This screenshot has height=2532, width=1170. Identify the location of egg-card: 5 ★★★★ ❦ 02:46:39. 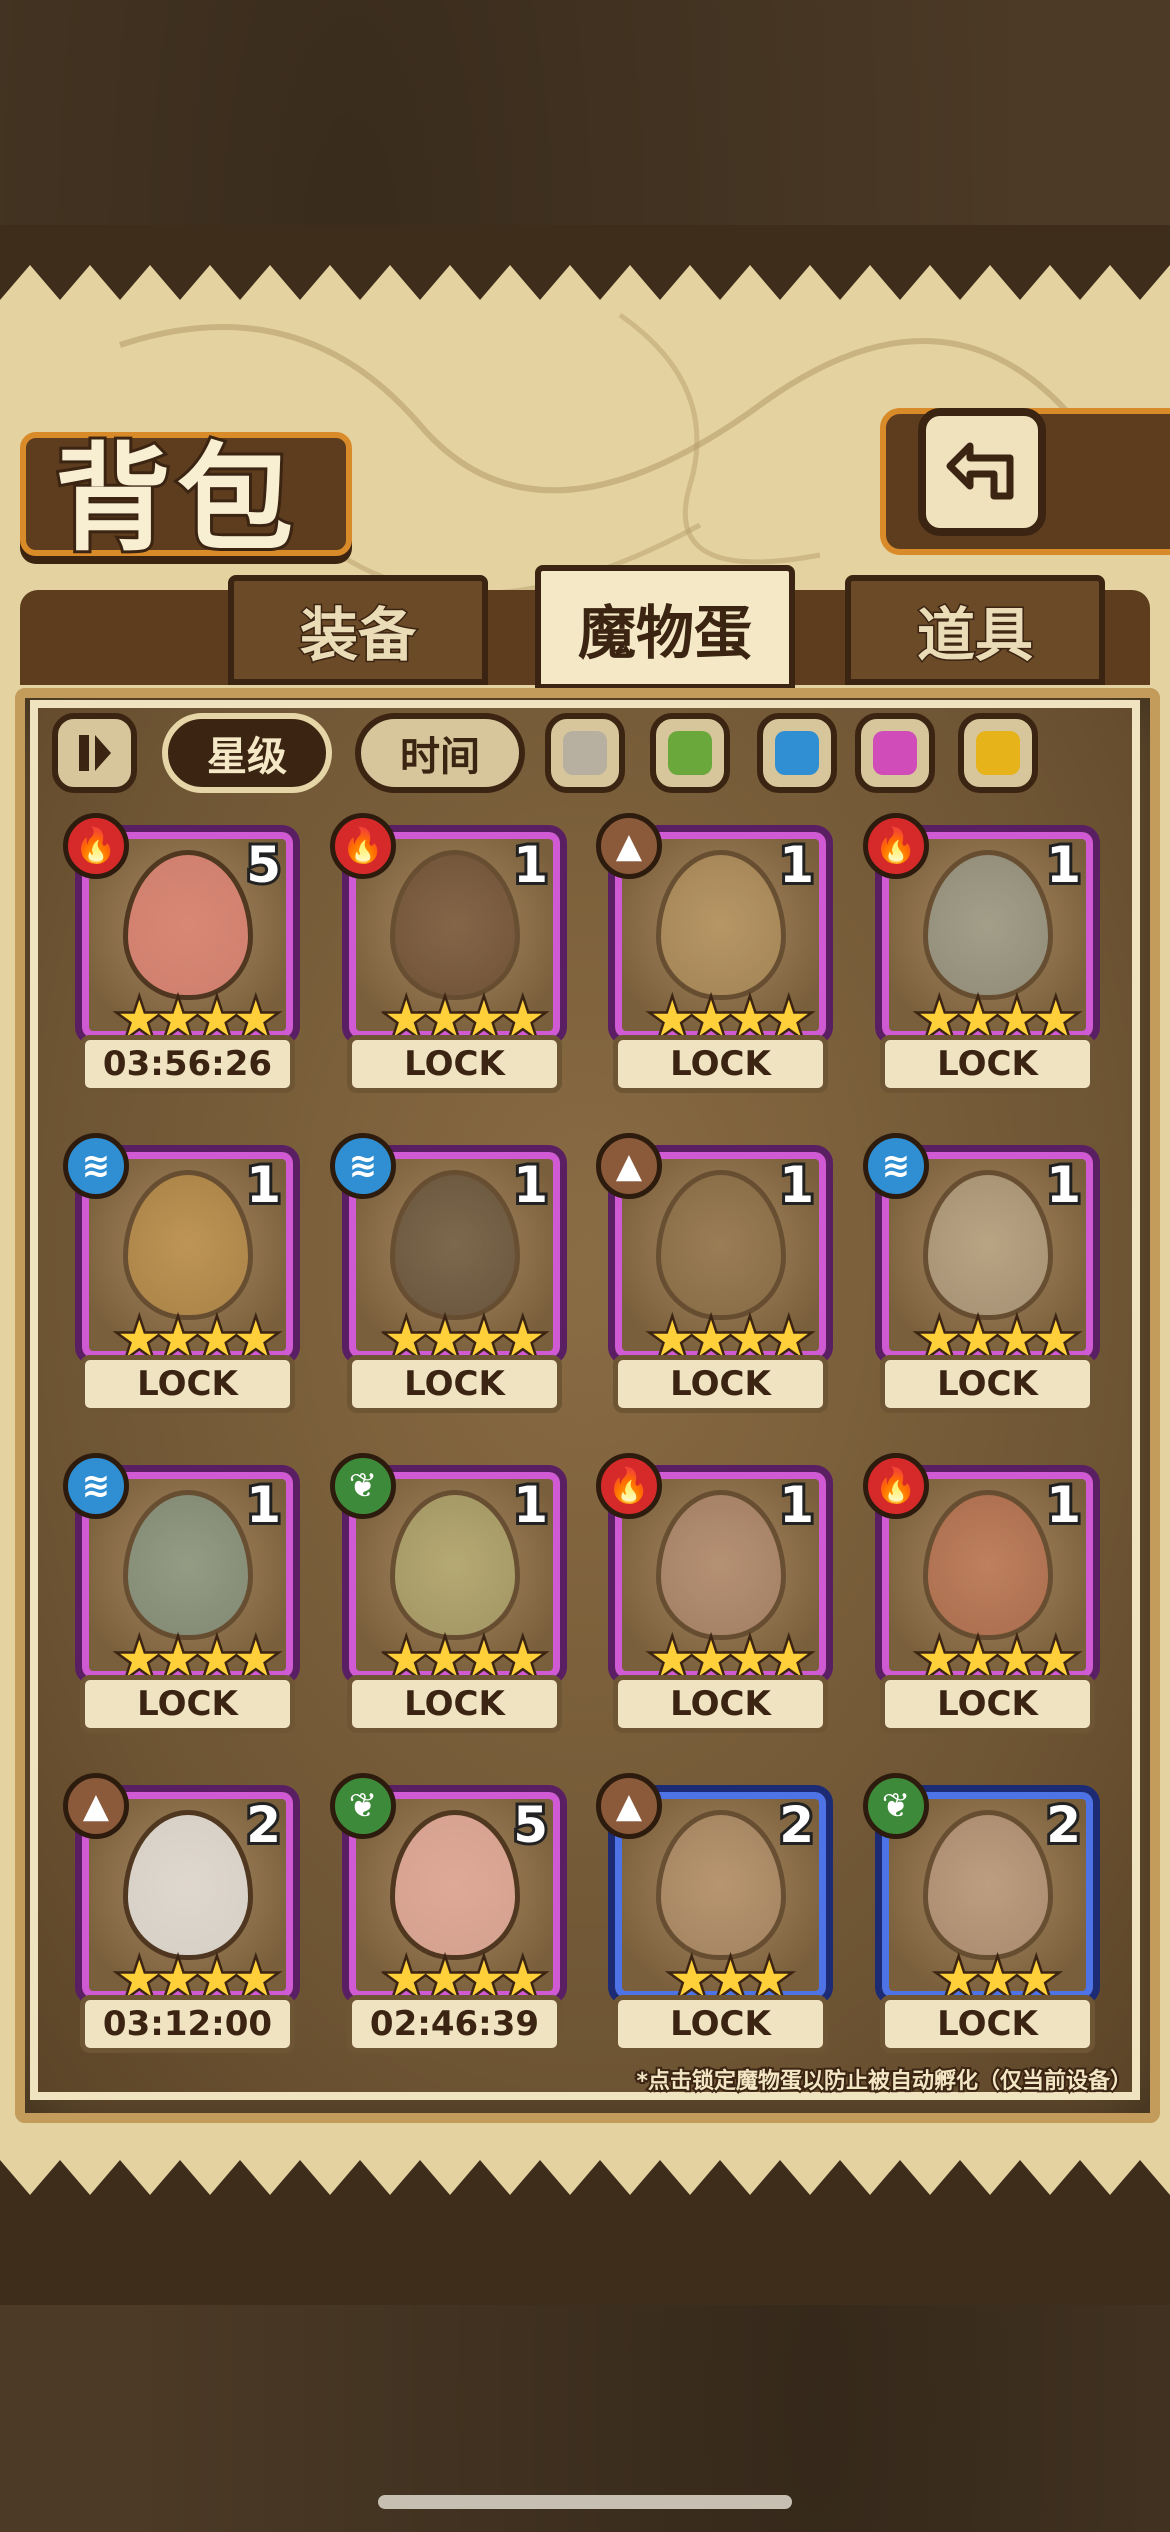
(448, 1914).